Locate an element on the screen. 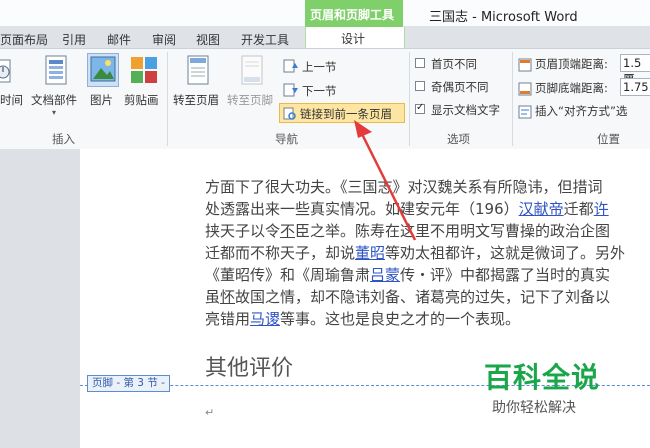 The height and width of the screenshot is (448, 650). watermark-title: 百科全说 is located at coordinates (542, 377).